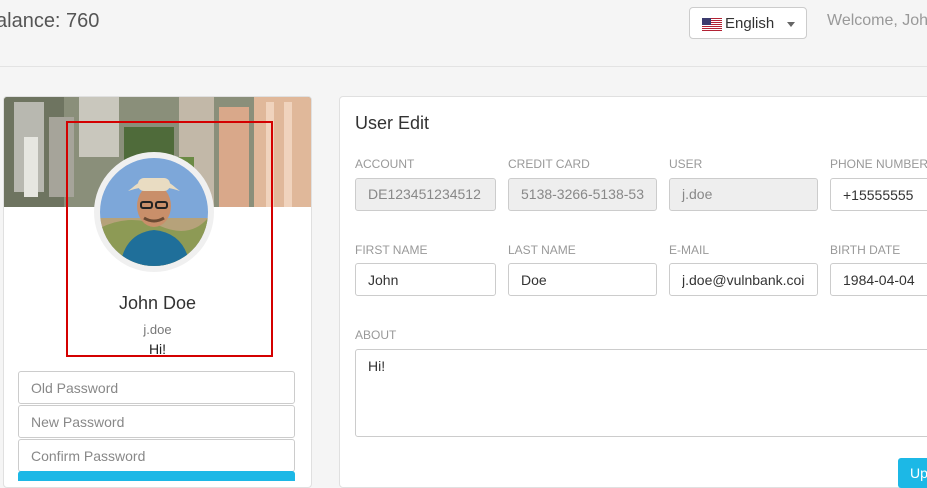 The height and width of the screenshot is (488, 927). What do you see at coordinates (376, 335) in the screenshot?
I see `about-label: ABOUT` at bounding box center [376, 335].